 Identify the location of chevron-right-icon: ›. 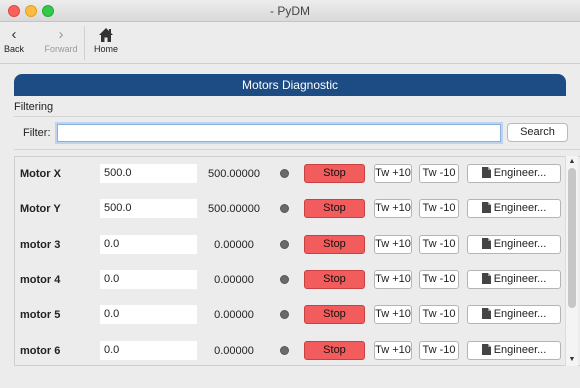
(61, 34).